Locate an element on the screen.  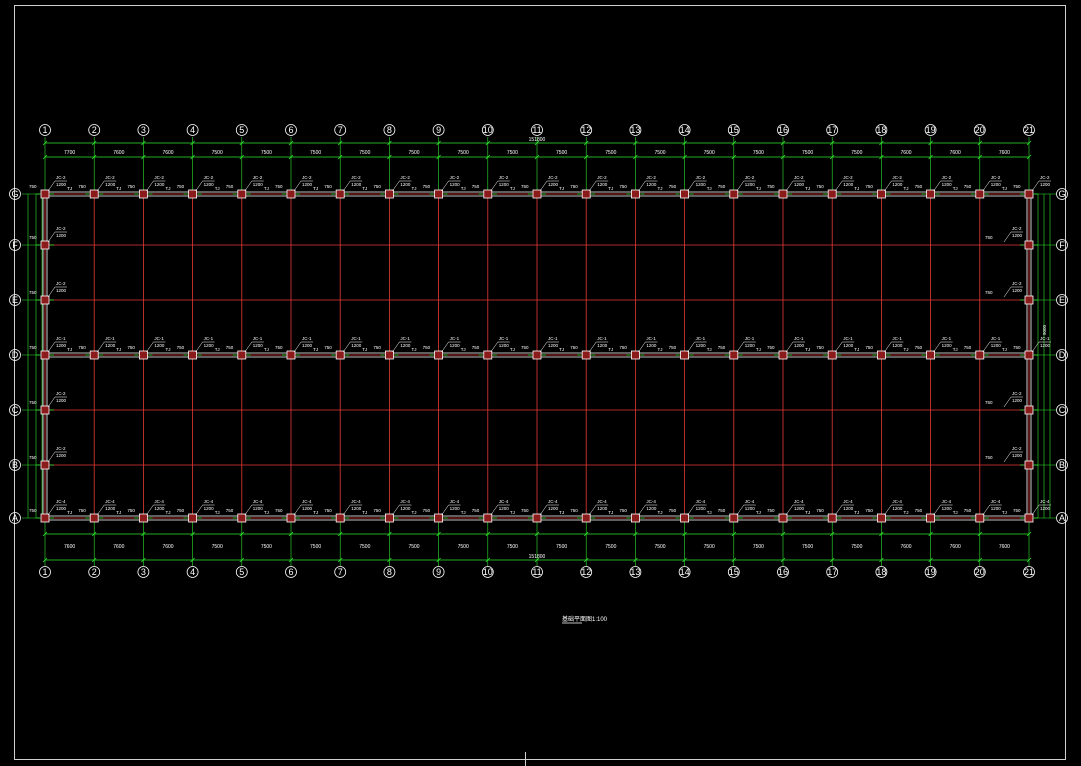
callout-A-18-leader is located at coordinates (888, 510).